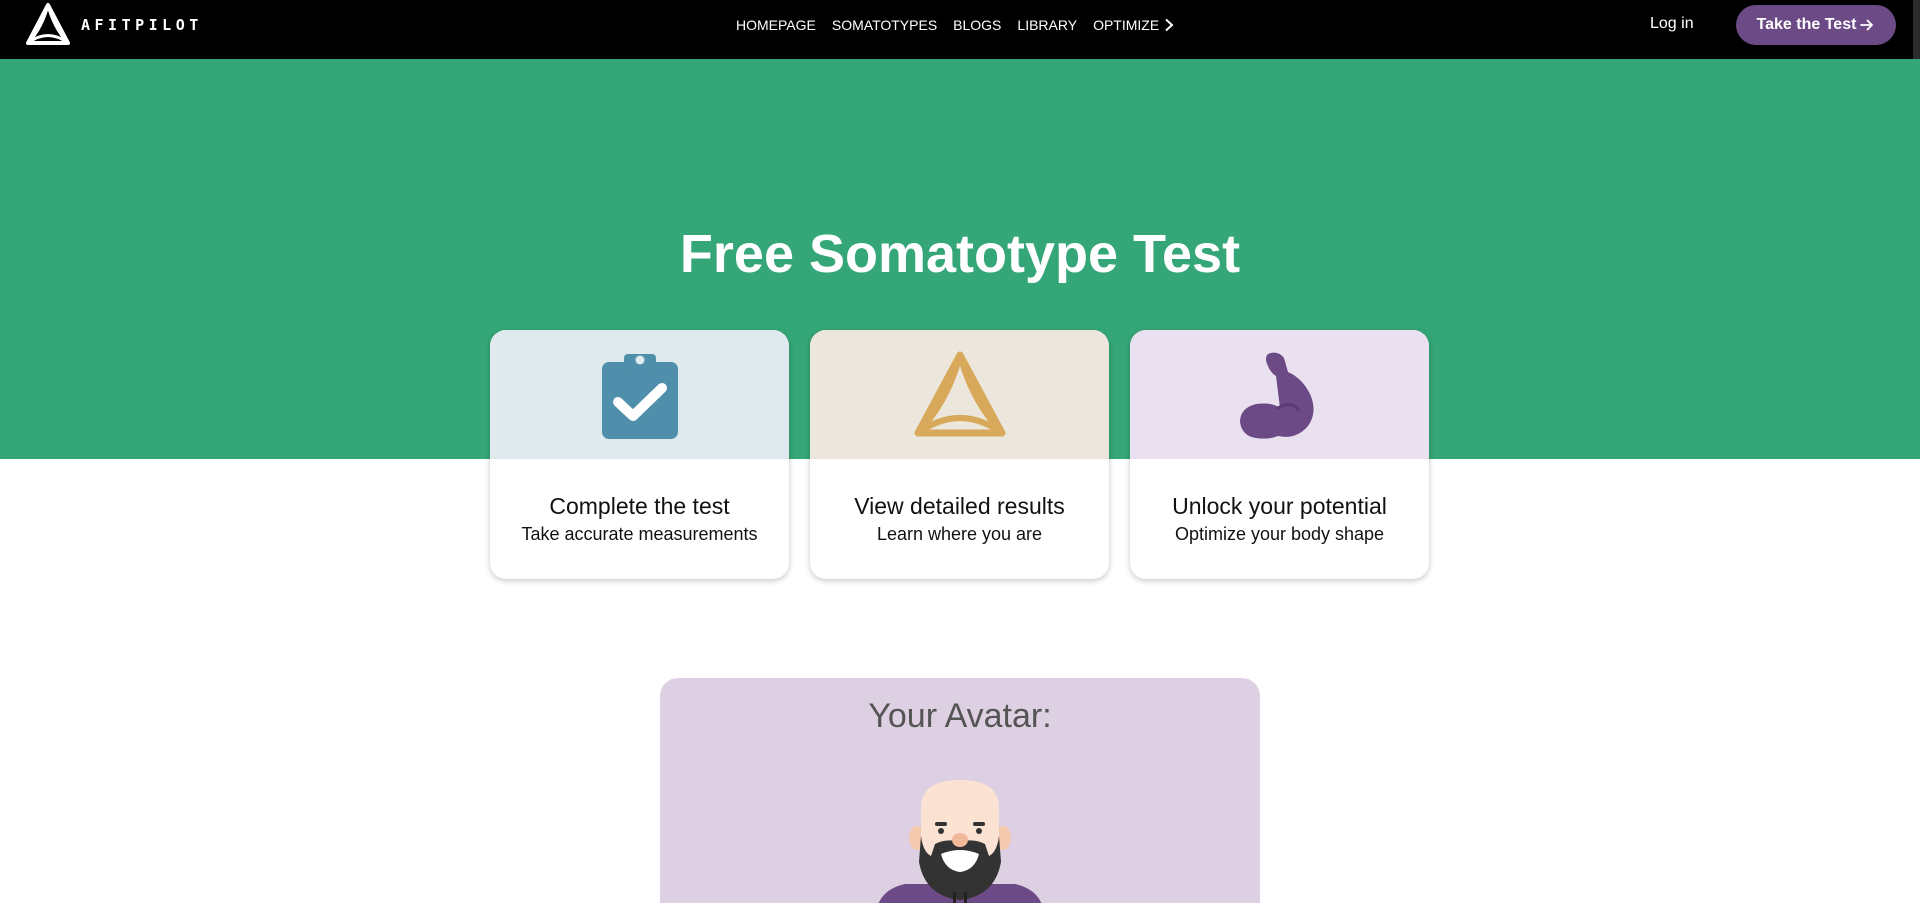  I want to click on clipboard-check-icon, so click(639, 396).